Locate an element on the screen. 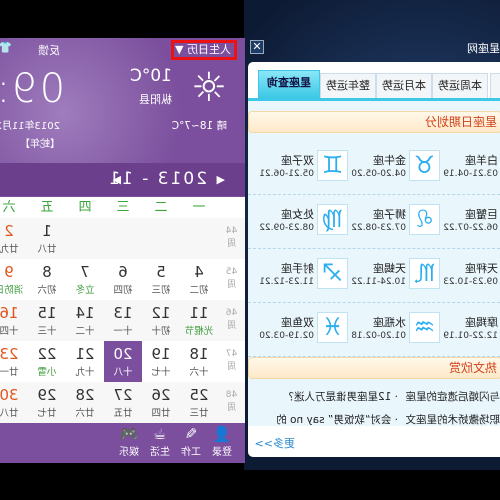 The height and width of the screenshot is (500, 500). lunar-date: 廿五 is located at coordinates (123, 413).